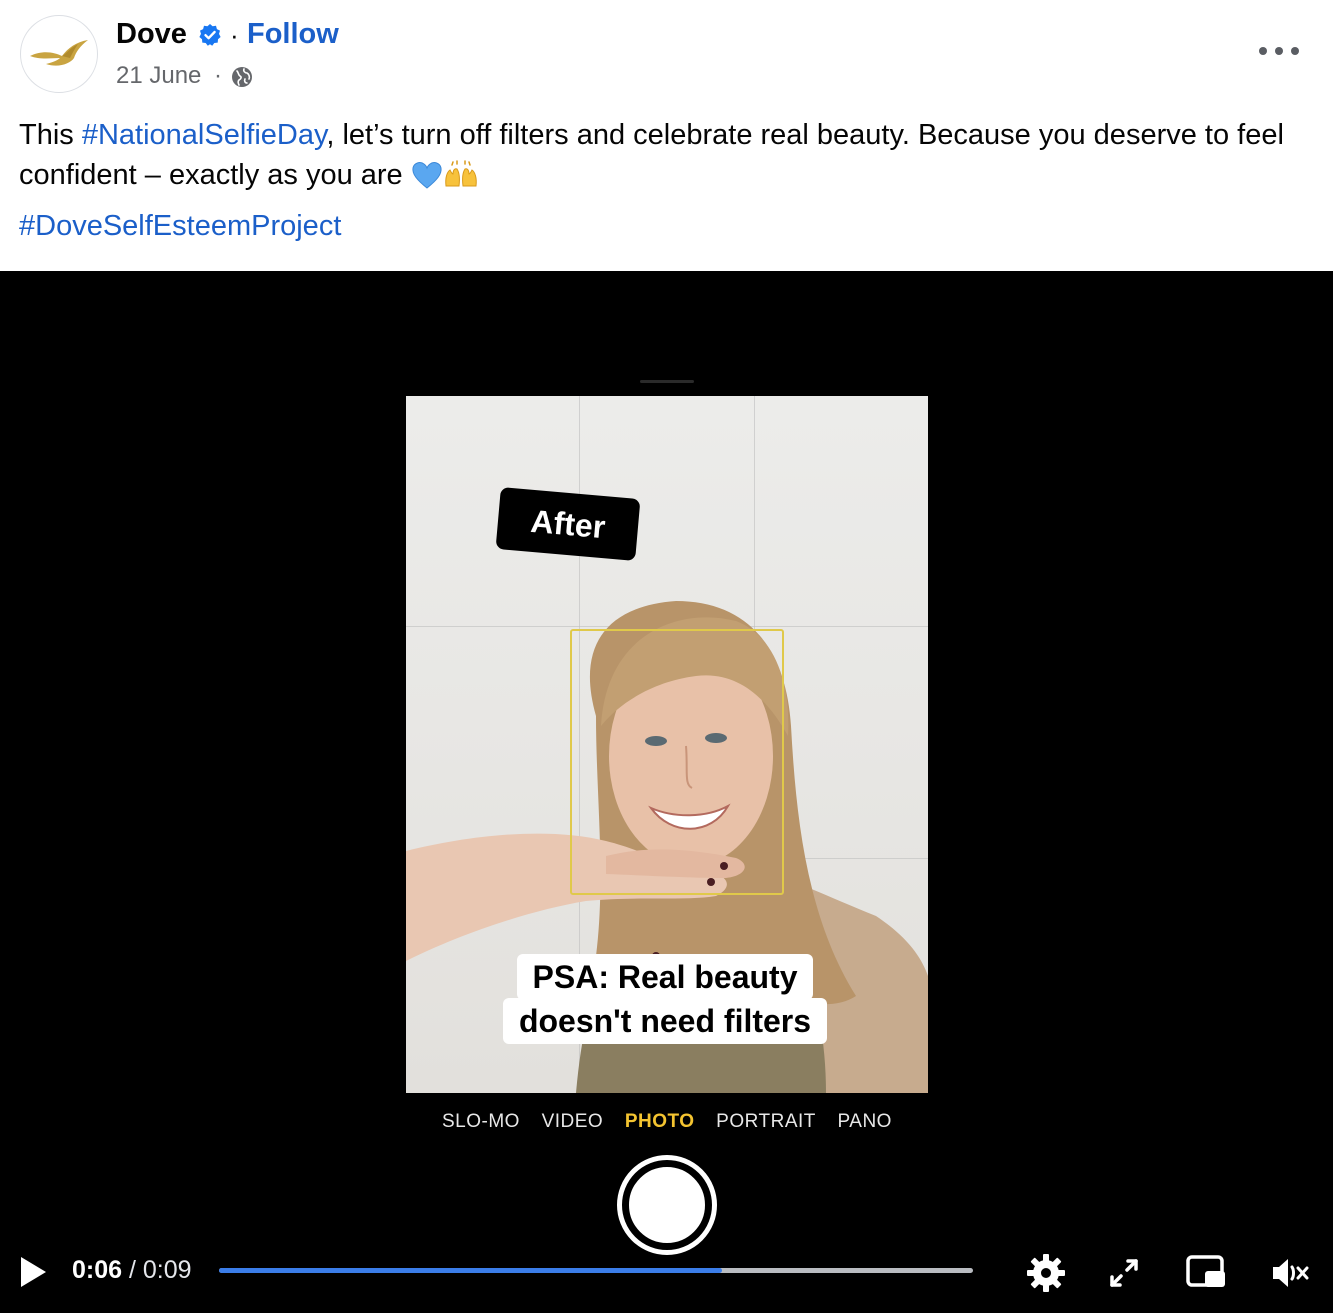 The image size is (1333, 1313). Describe the element at coordinates (204, 135) in the screenshot. I see `hashtag-national-selfie-day: #NationalSelfieDay` at that location.